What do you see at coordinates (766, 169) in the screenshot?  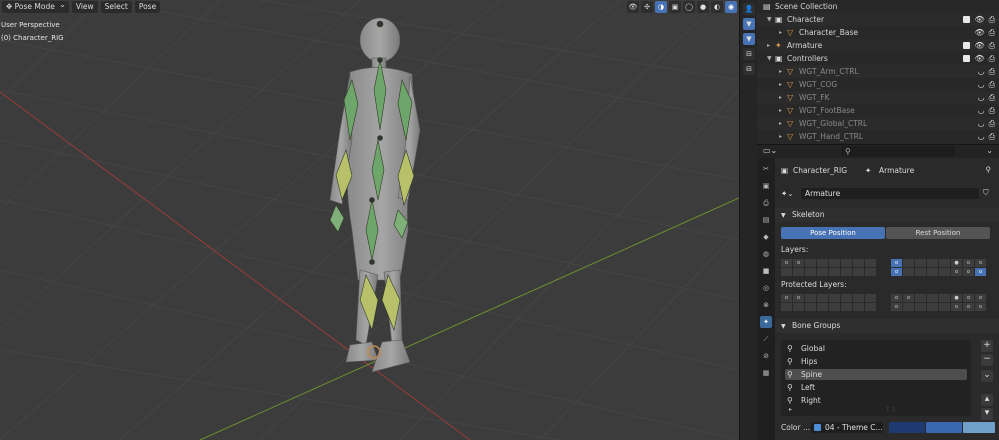 I see `tool-tab-icon: ✂` at bounding box center [766, 169].